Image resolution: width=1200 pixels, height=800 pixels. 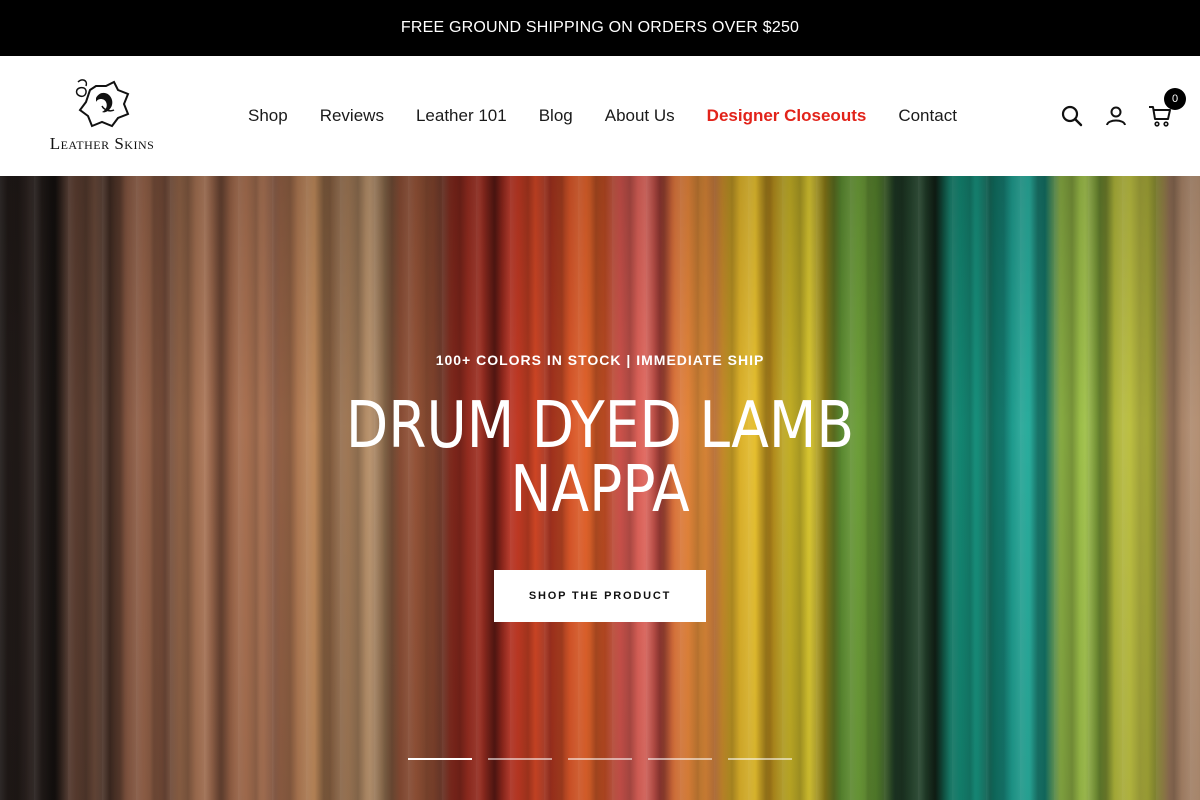 I want to click on search-button, so click(x=1072, y=116).